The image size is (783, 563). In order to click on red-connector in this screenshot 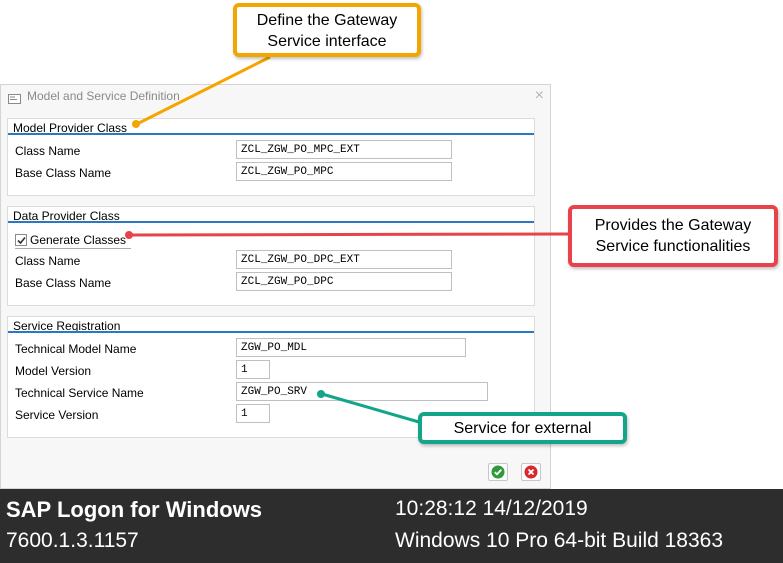, I will do `click(347, 235)`.